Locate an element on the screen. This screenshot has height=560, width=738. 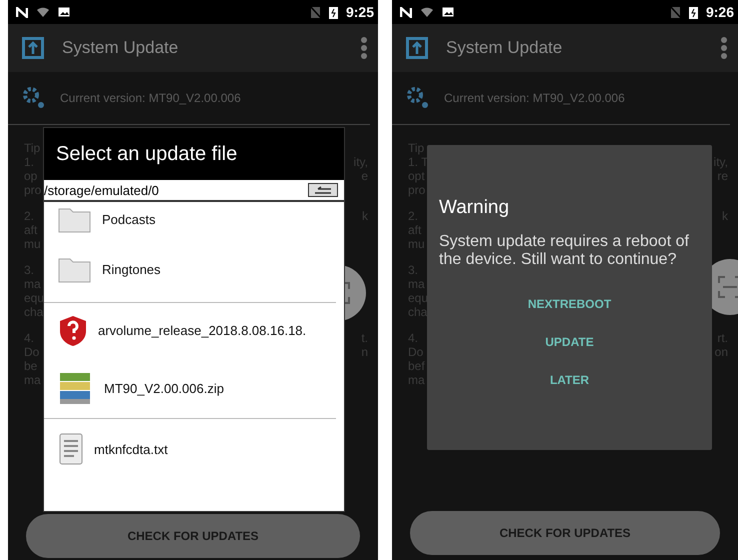
back-arrow-icon is located at coordinates (323, 190).